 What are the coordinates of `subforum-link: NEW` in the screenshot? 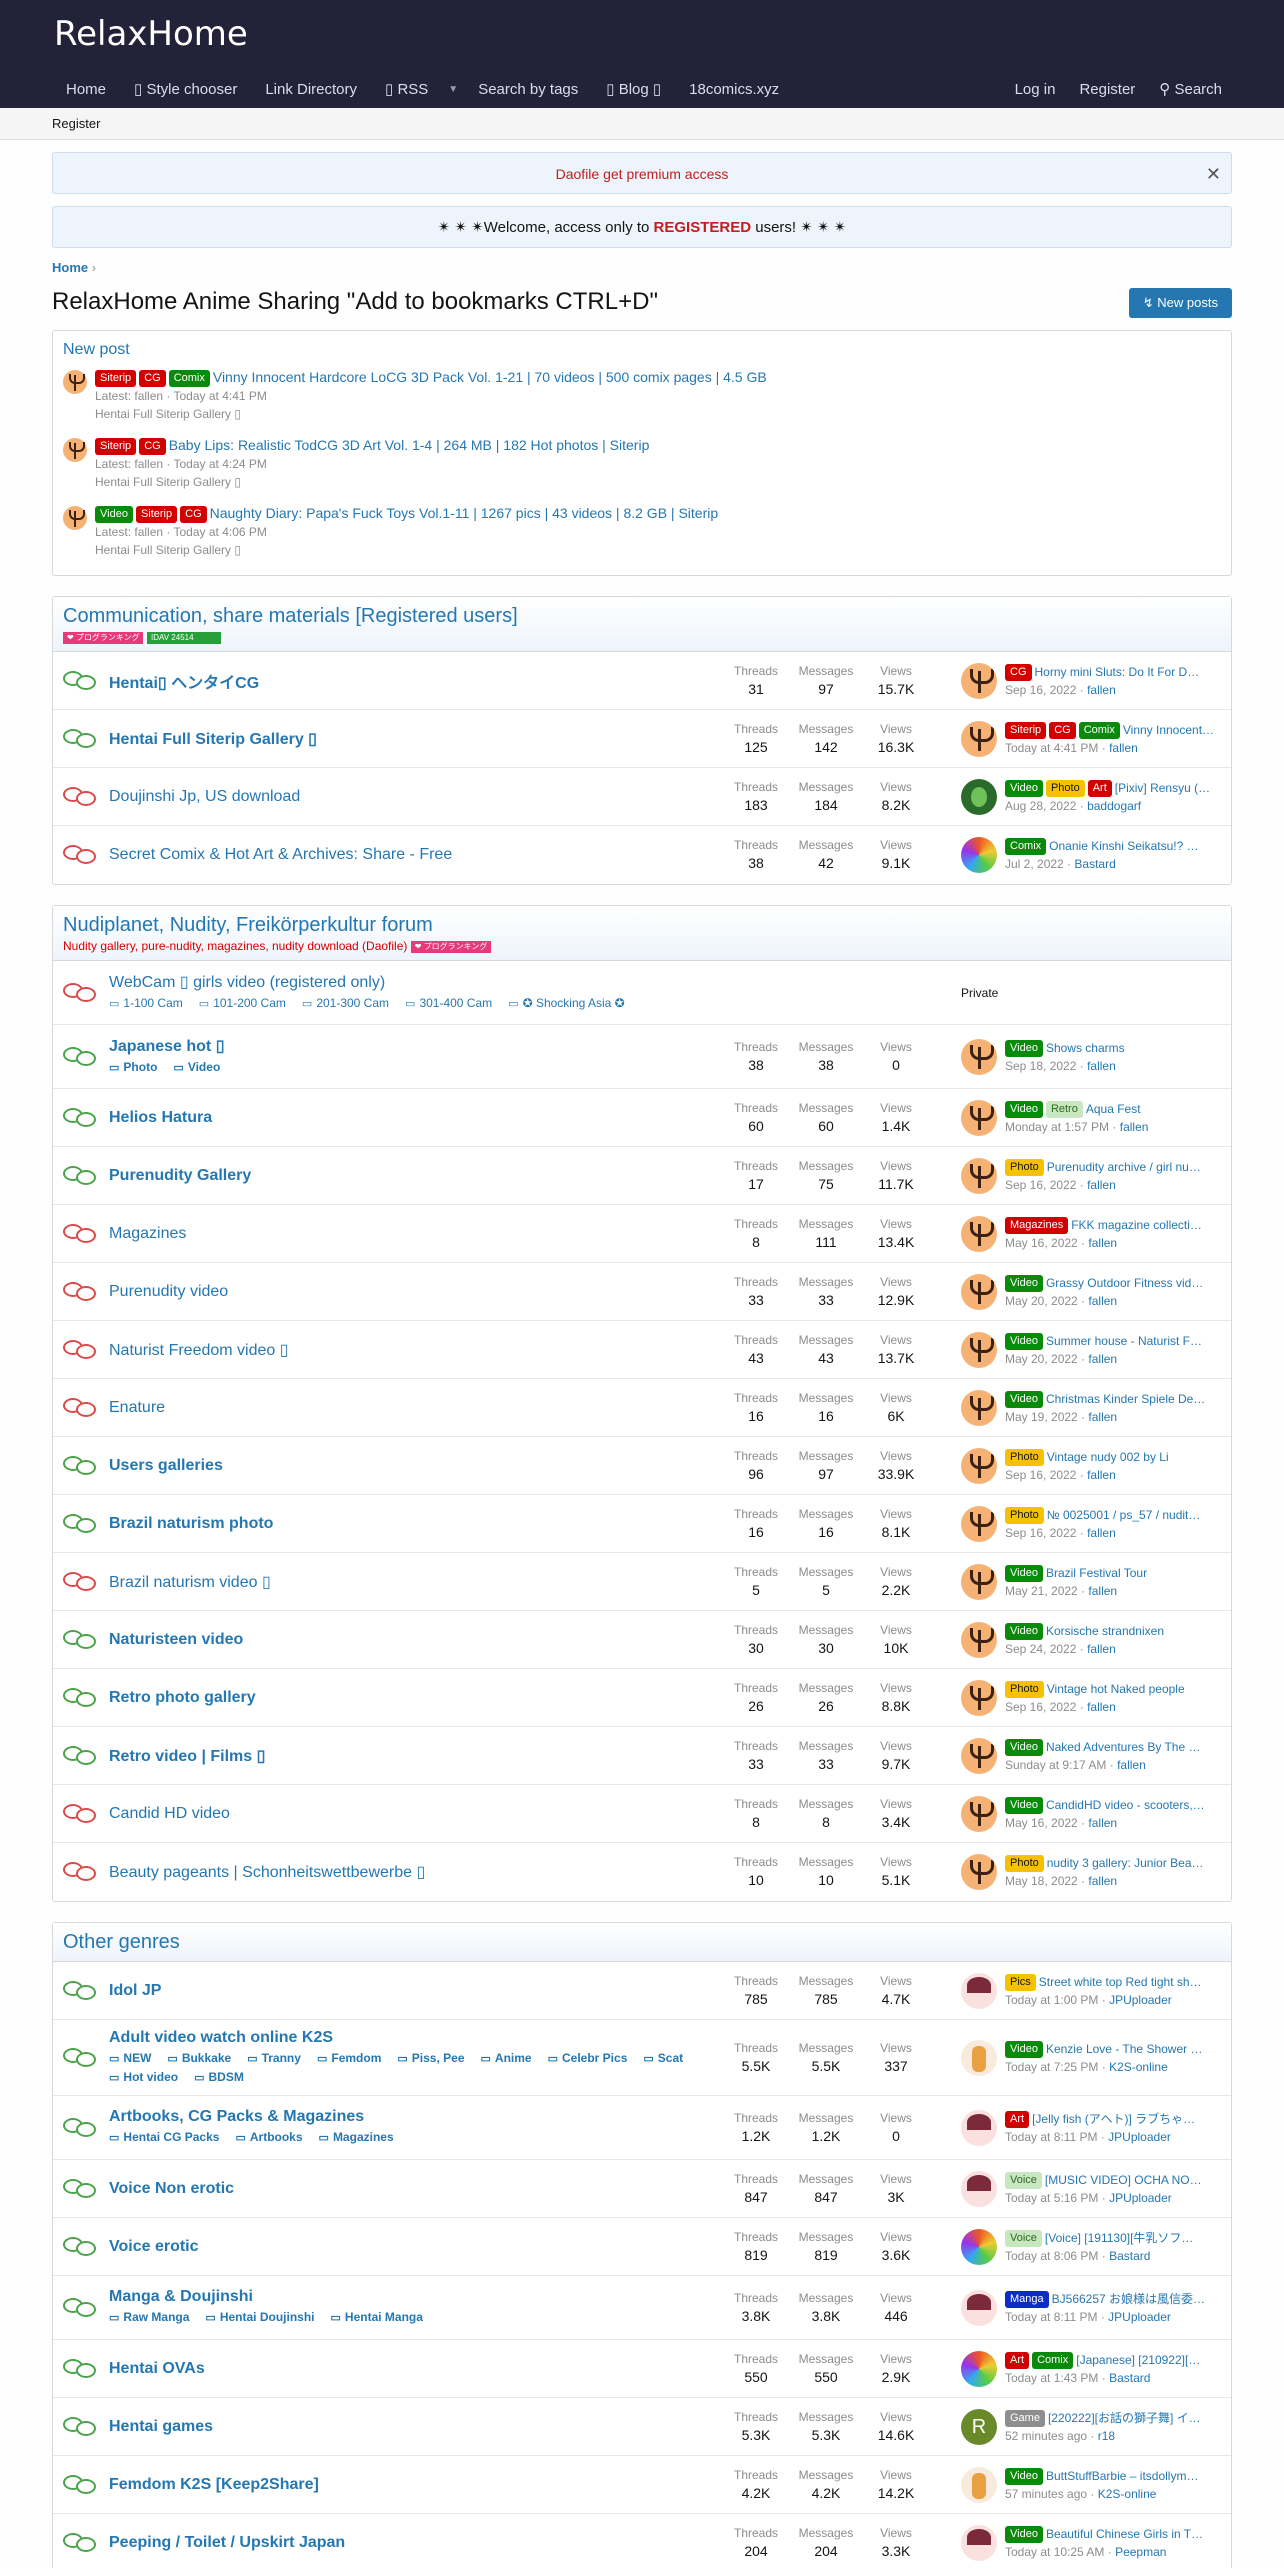 It's located at (130, 2058).